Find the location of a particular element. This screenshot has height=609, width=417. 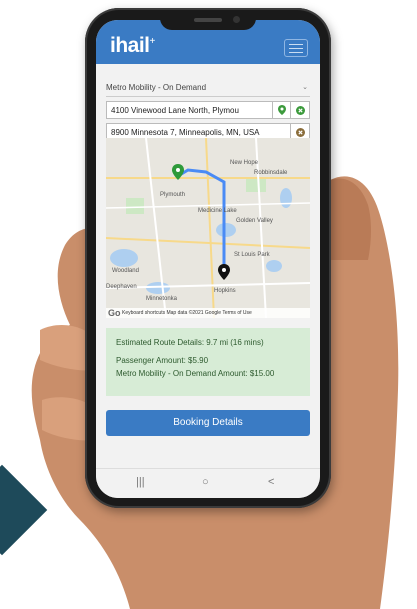

clear-pickup-button is located at coordinates (299, 110).